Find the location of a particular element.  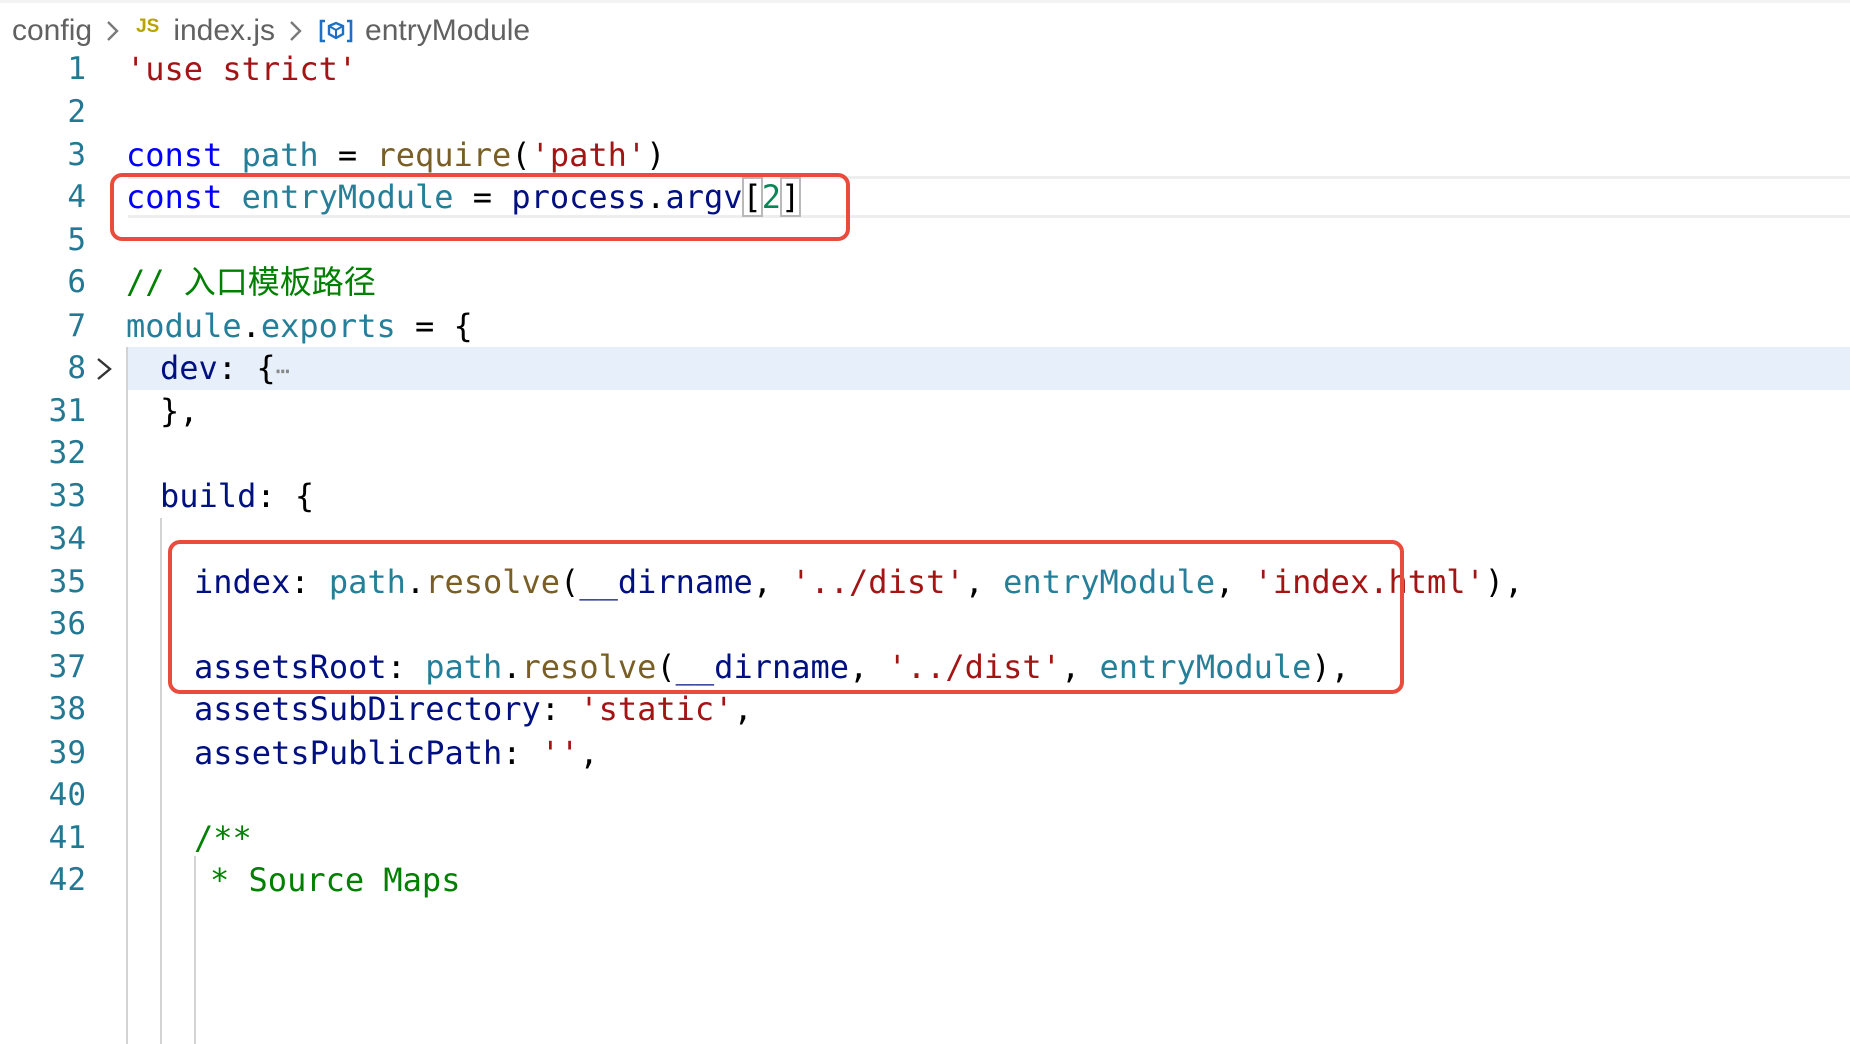

operator-token: = is located at coordinates (347, 155).